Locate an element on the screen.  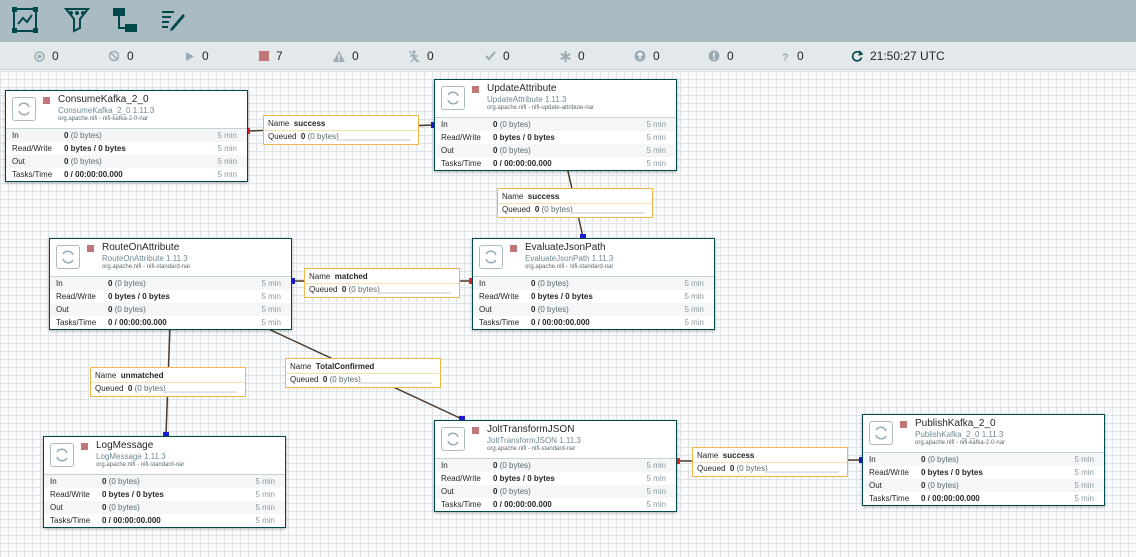
funnel-icon is located at coordinates (77, 20).